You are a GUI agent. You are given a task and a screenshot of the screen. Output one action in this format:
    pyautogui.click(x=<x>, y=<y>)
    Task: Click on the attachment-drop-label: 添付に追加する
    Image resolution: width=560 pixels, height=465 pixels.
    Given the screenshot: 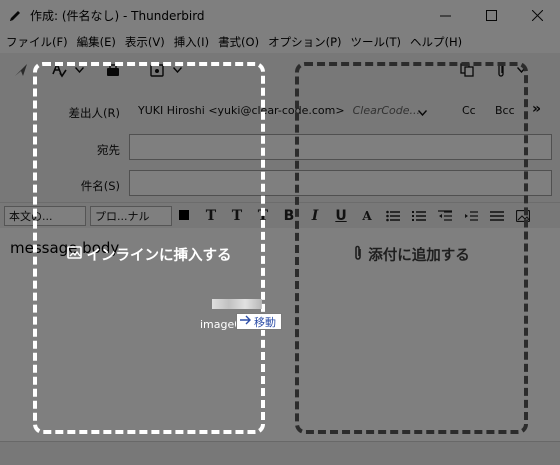 What is the action you would take?
    pyautogui.click(x=411, y=254)
    